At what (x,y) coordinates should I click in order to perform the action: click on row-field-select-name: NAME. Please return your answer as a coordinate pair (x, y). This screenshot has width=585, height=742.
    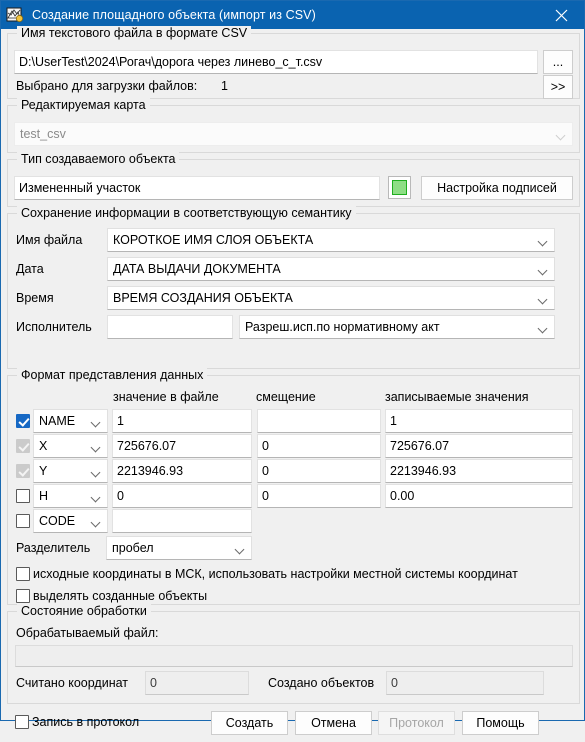
    Looking at the image, I should click on (70, 421).